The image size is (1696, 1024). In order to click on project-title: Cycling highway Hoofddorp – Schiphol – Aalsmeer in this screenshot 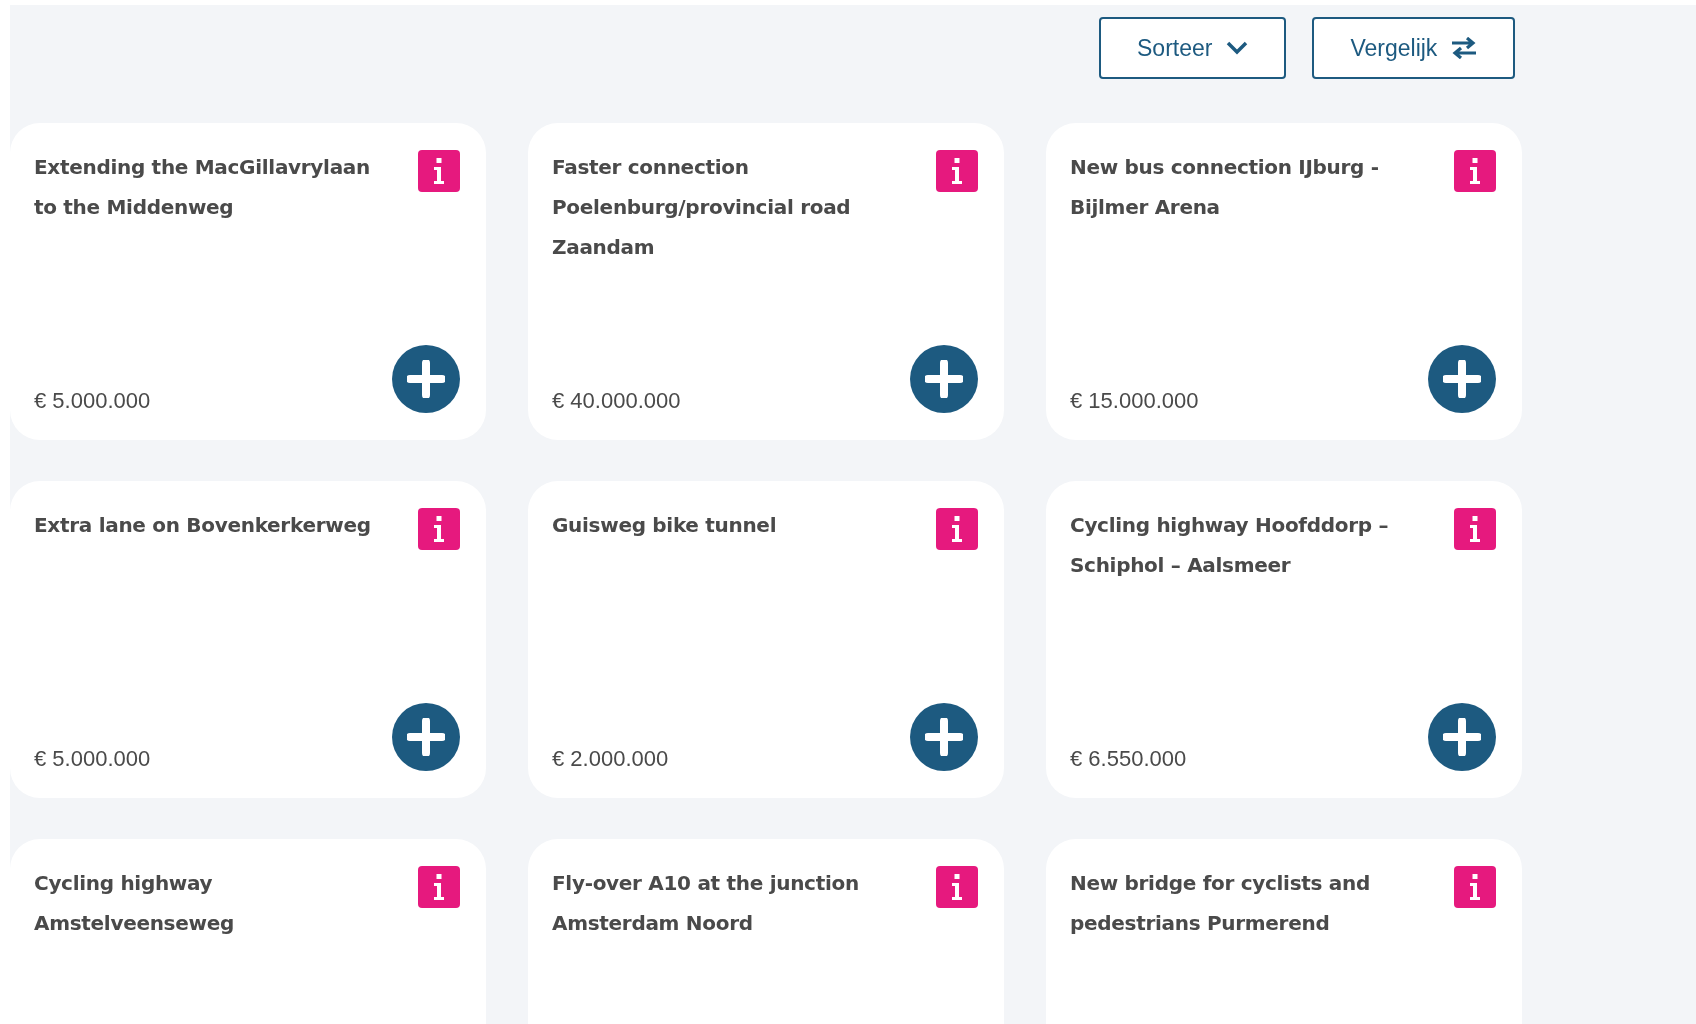, I will do `click(1230, 545)`.